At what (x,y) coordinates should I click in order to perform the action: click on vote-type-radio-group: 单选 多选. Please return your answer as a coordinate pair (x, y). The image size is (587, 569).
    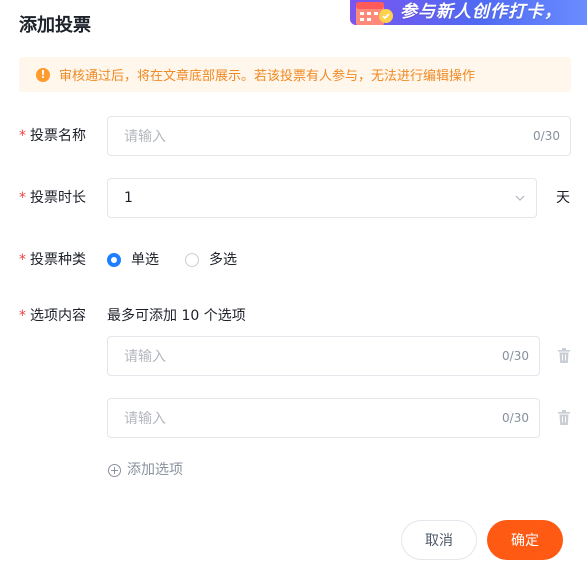
    Looking at the image, I should click on (185, 260).